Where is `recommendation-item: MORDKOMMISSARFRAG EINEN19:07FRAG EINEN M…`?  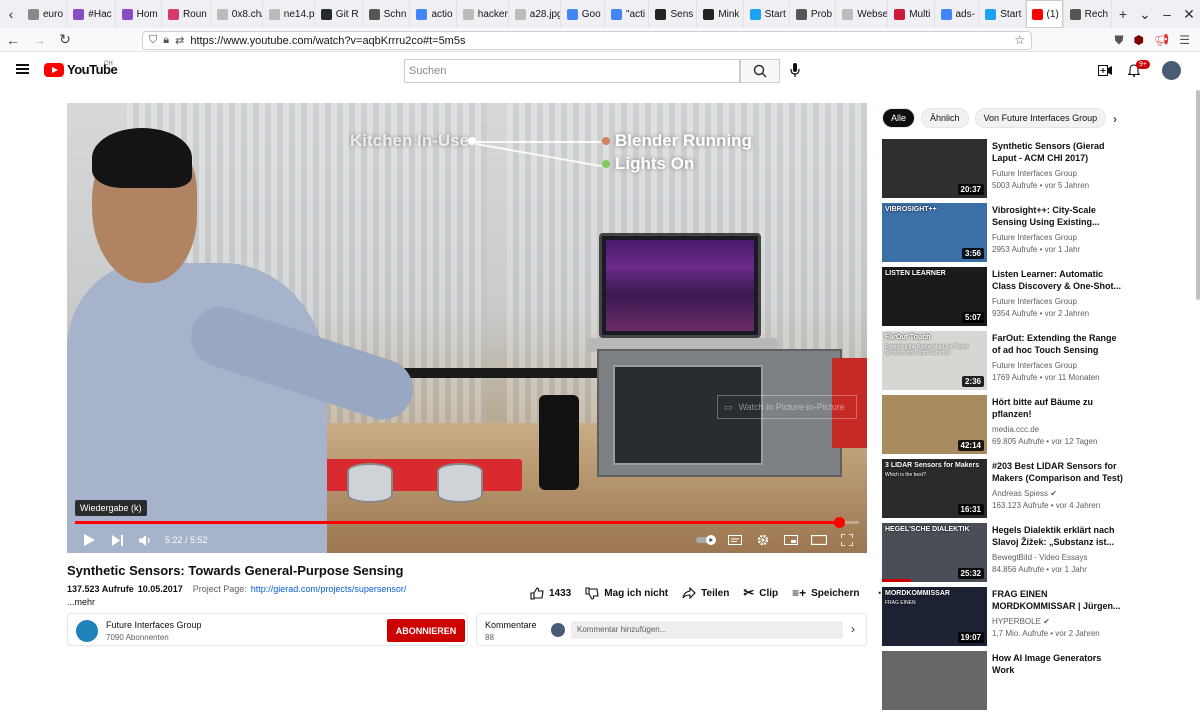 recommendation-item: MORDKOMMISSARFRAG EINEN19:07FRAG EINEN M… is located at coordinates (1007, 619).